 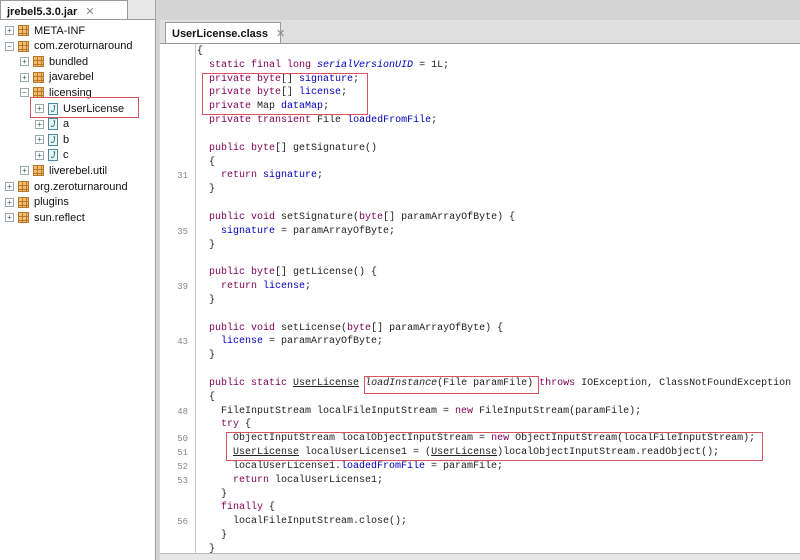 What do you see at coordinates (66, 139) in the screenshot?
I see `tree-node-label: b` at bounding box center [66, 139].